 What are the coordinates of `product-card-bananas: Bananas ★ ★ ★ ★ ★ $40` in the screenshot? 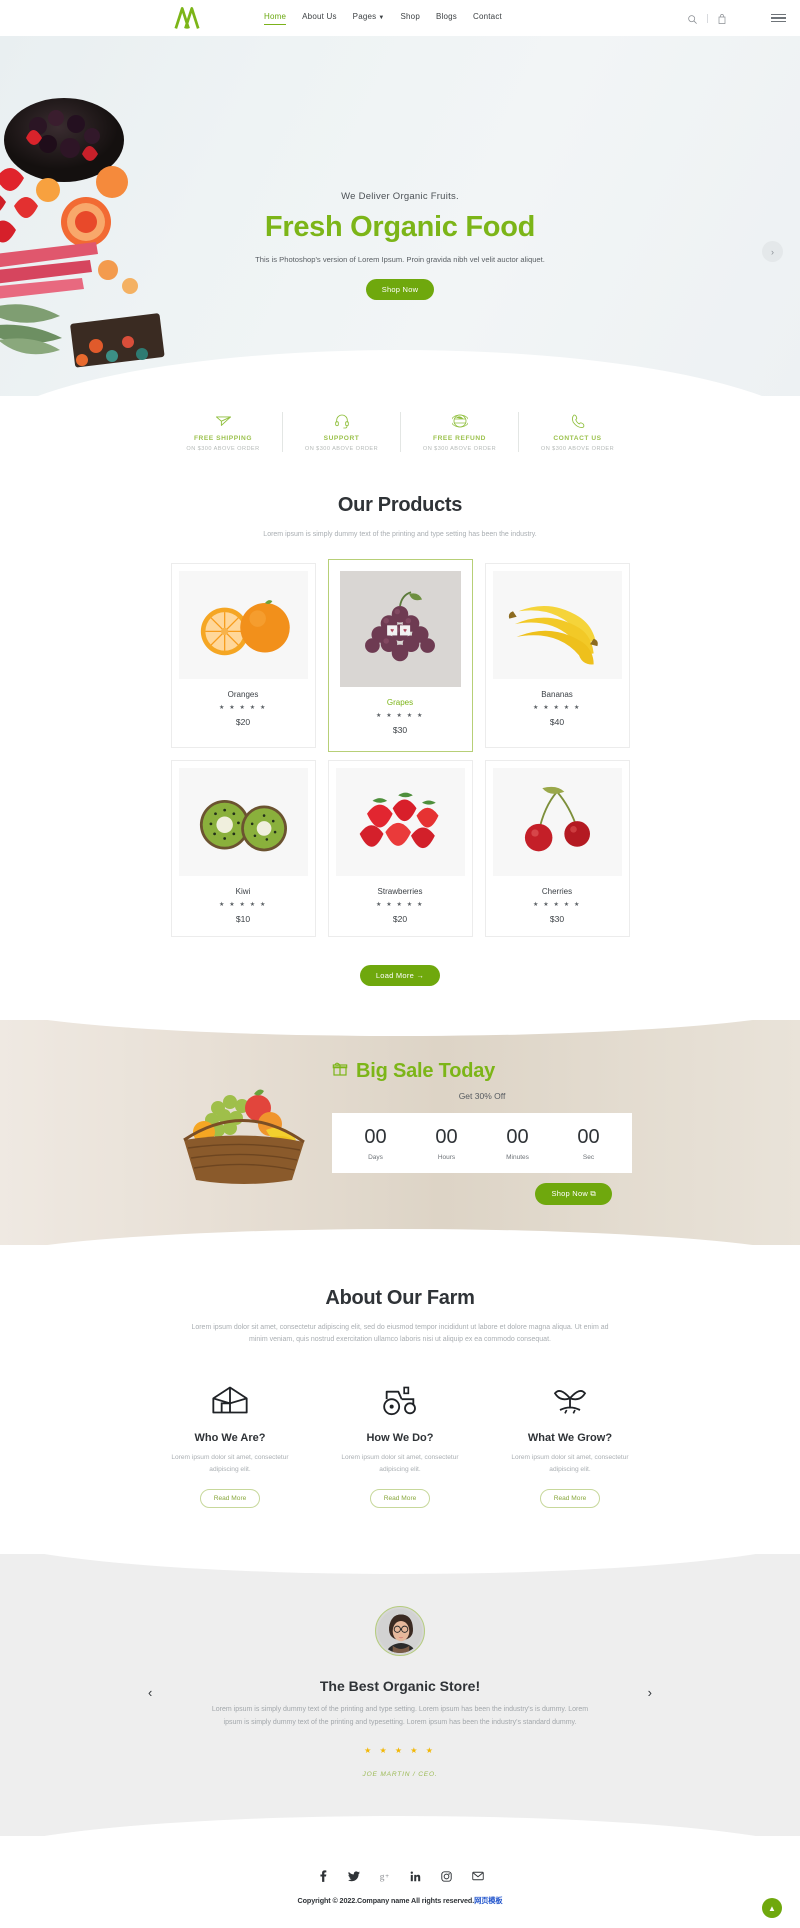 It's located at (557, 655).